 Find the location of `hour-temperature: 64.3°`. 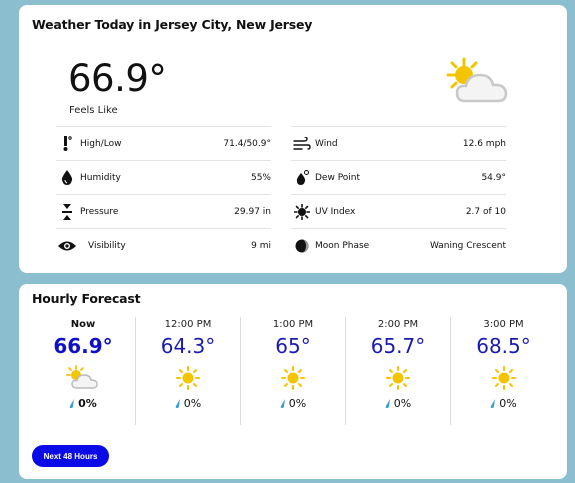

hour-temperature: 64.3° is located at coordinates (188, 346).